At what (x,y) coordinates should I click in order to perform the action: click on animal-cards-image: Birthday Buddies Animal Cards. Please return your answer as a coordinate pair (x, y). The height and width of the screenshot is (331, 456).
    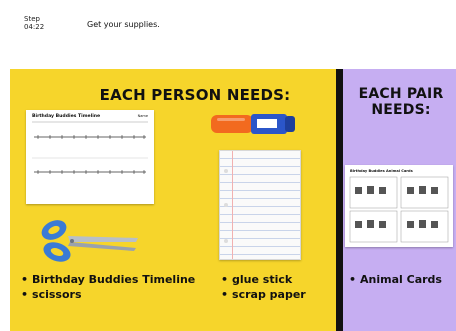
    Looking at the image, I should click on (399, 206).